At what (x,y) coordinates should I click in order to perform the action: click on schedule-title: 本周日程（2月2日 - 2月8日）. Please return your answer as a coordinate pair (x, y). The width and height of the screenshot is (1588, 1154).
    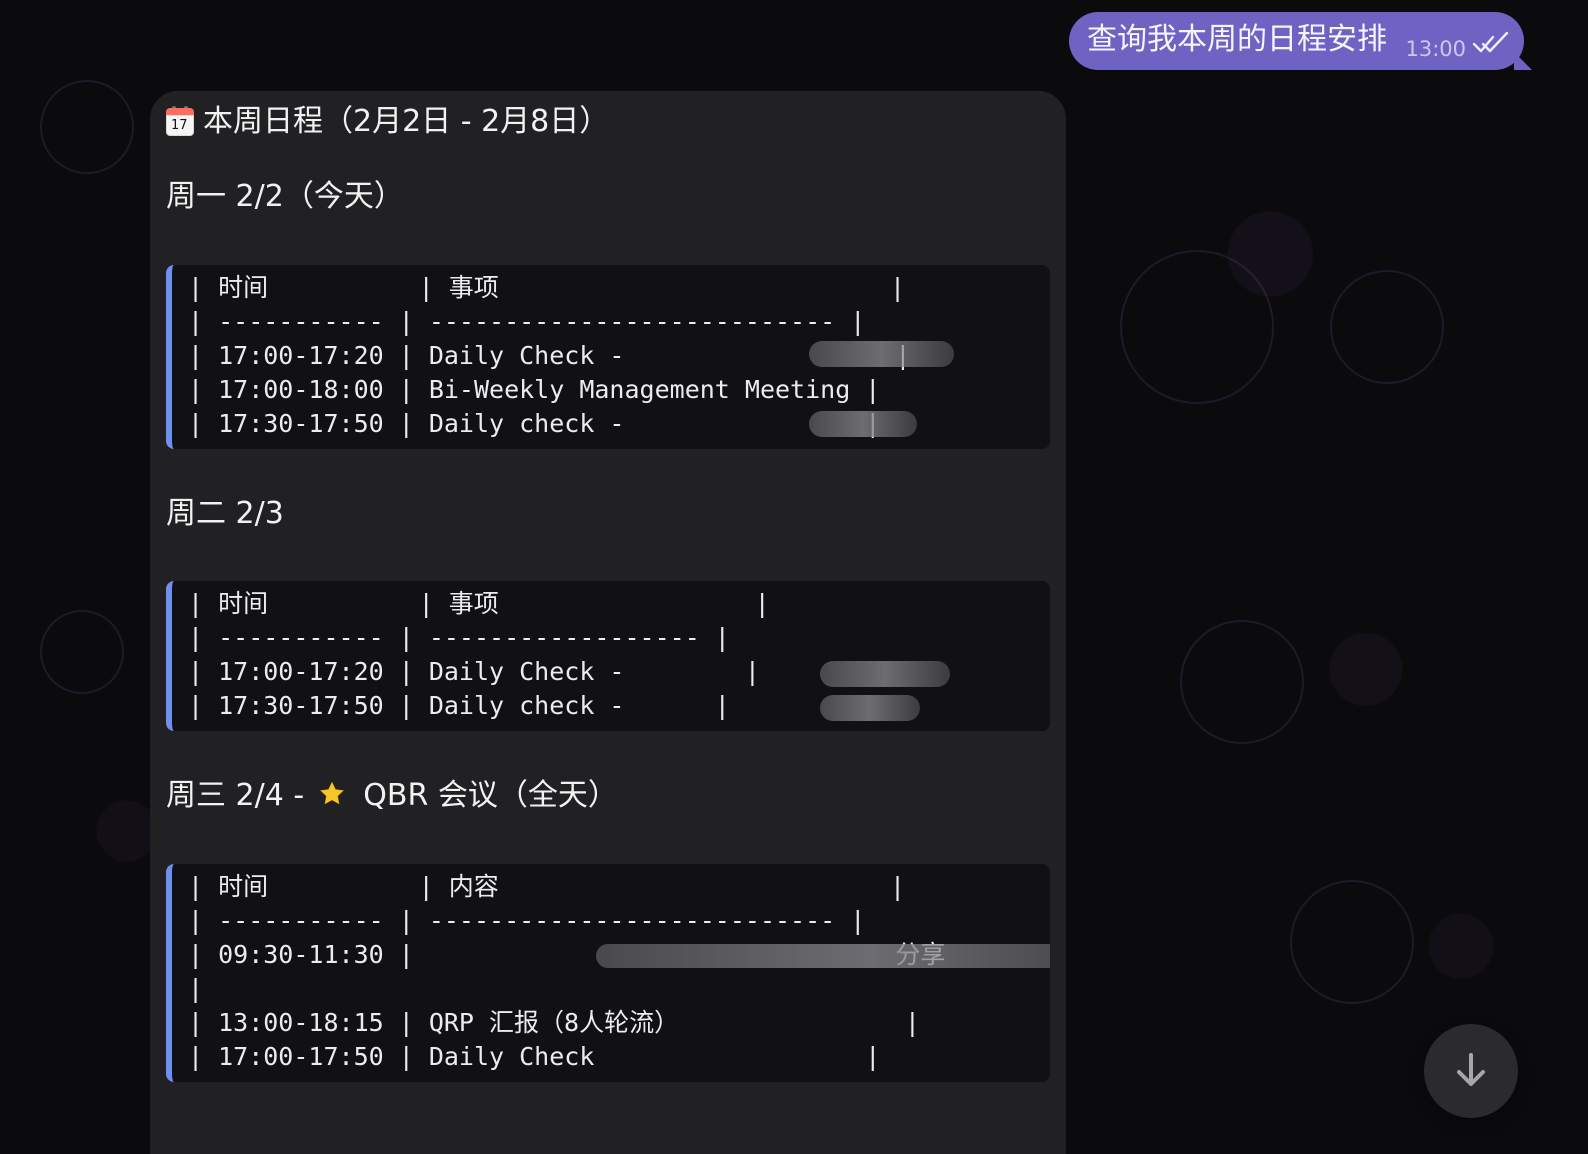
    Looking at the image, I should click on (406, 121).